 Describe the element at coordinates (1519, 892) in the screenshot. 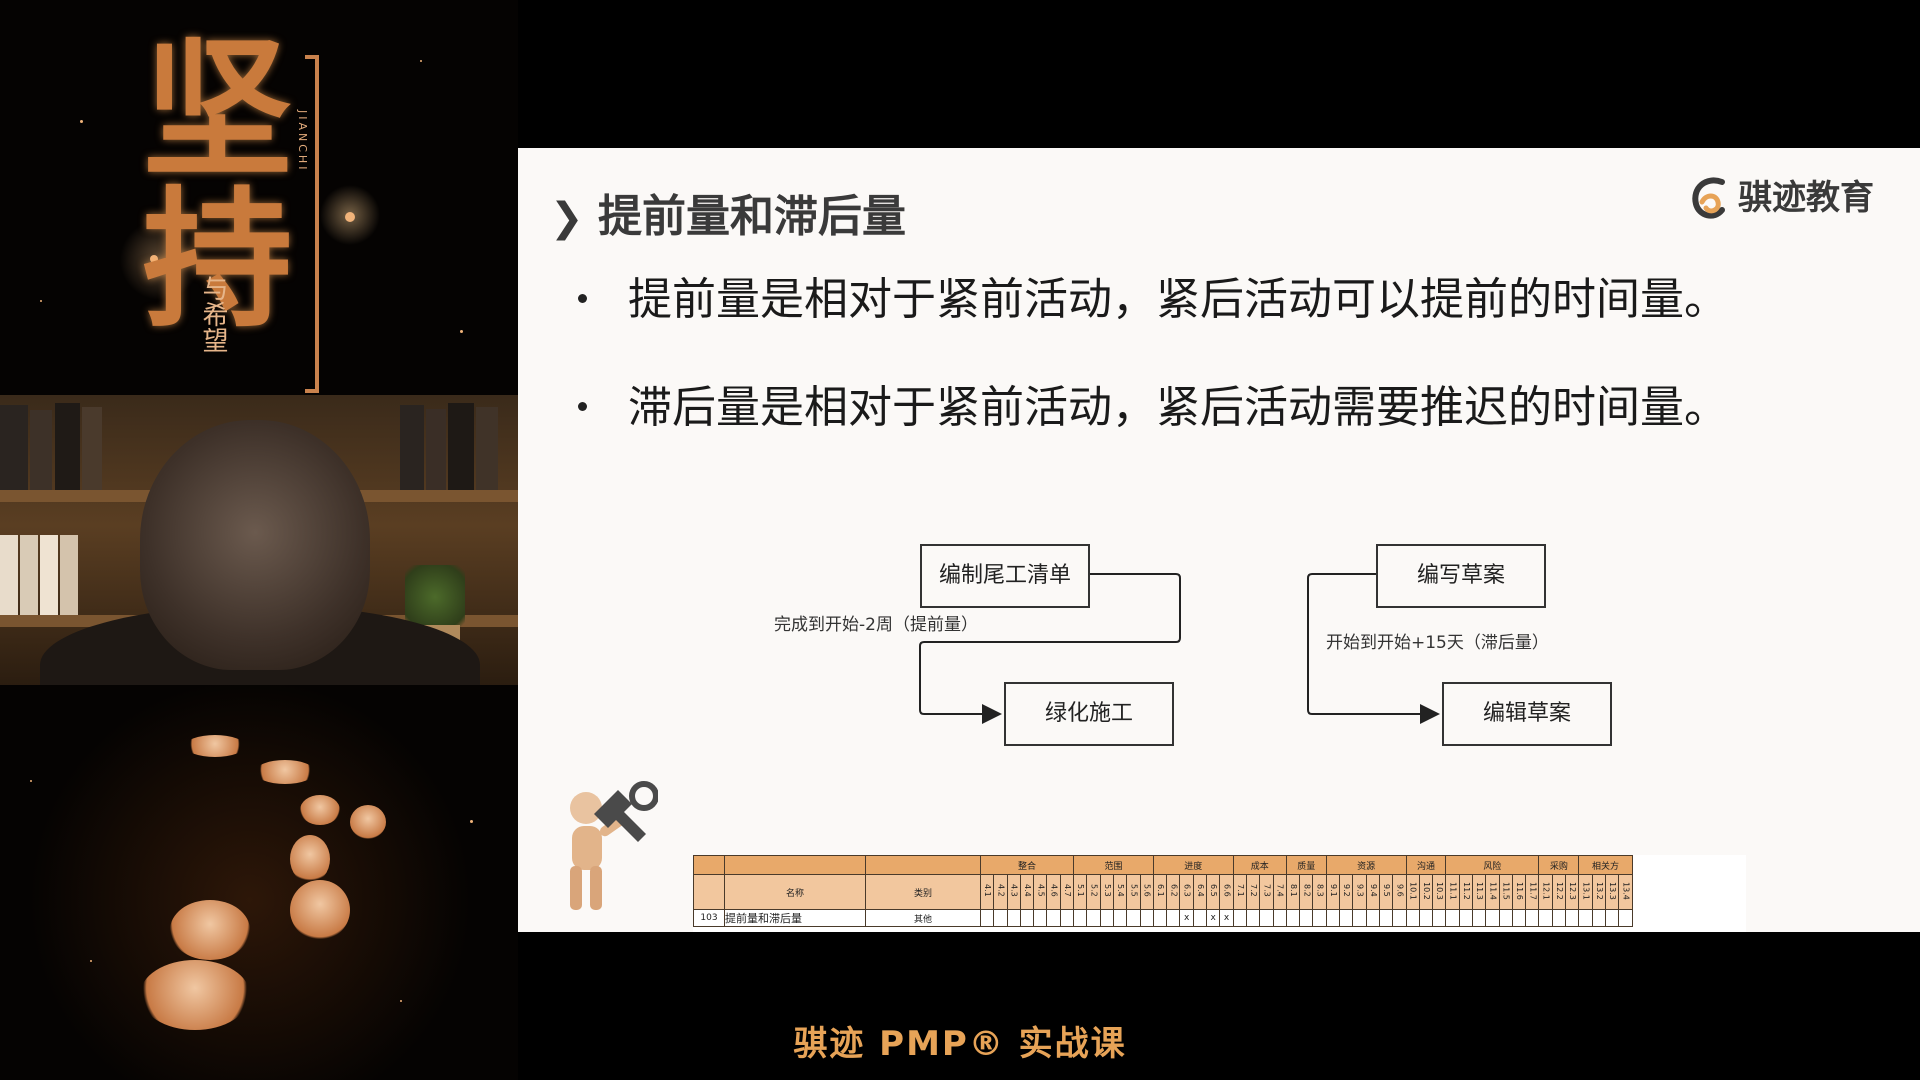

I see `table-code-header: 11.6` at that location.